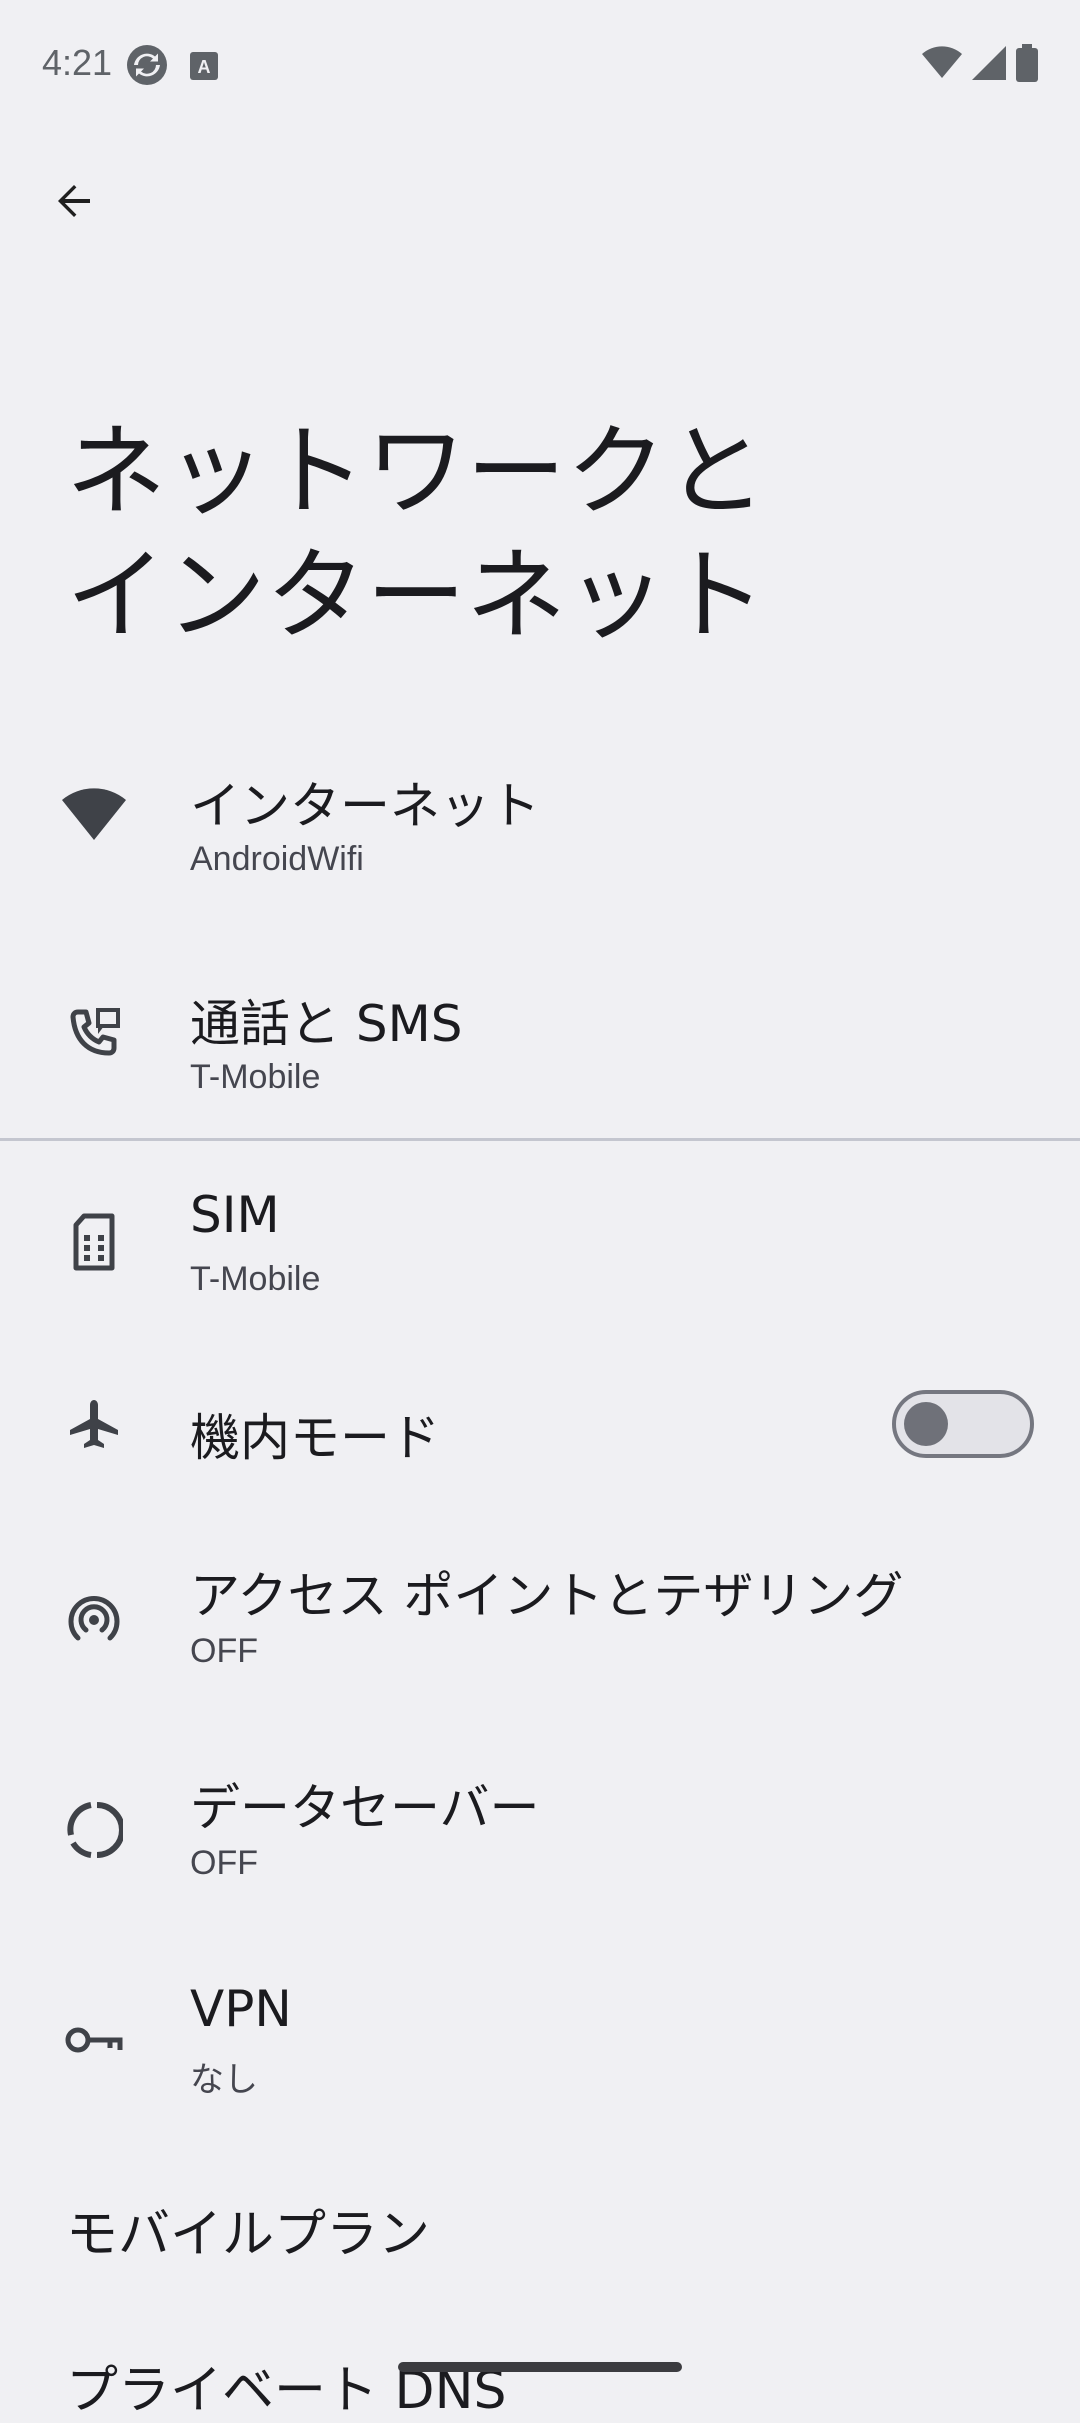  Describe the element at coordinates (255, 1279) in the screenshot. I see `sim-subtitle: T-Mobile` at that location.